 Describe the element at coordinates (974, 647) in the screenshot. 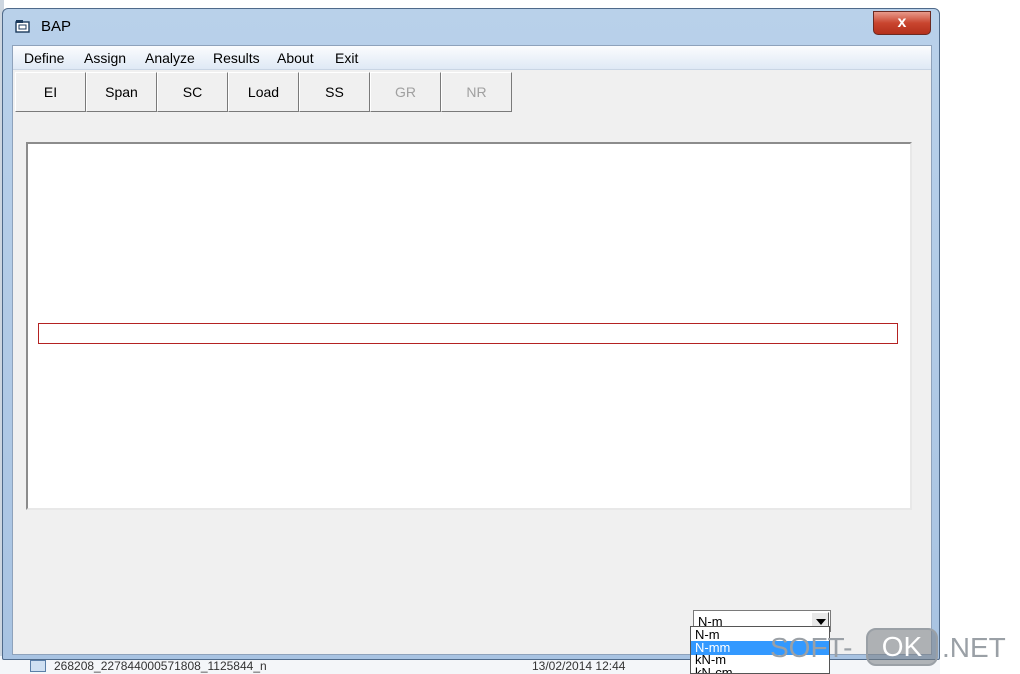

I see `watermark-text-net: .NET` at that location.